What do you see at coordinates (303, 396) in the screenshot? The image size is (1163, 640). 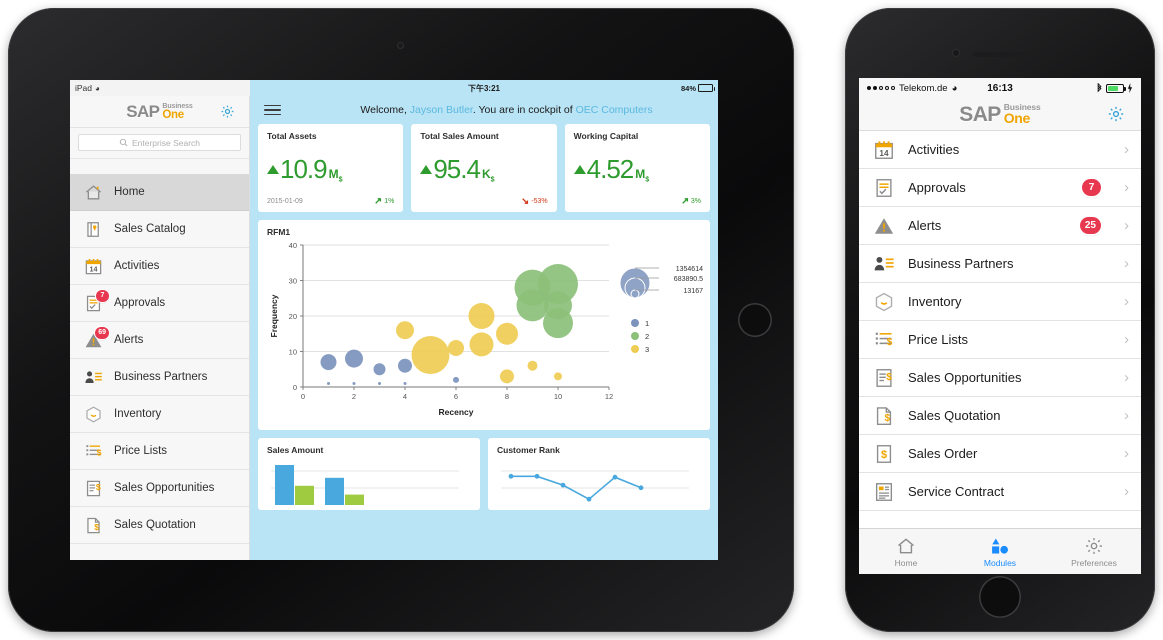 I see `svg-text: 0` at bounding box center [303, 396].